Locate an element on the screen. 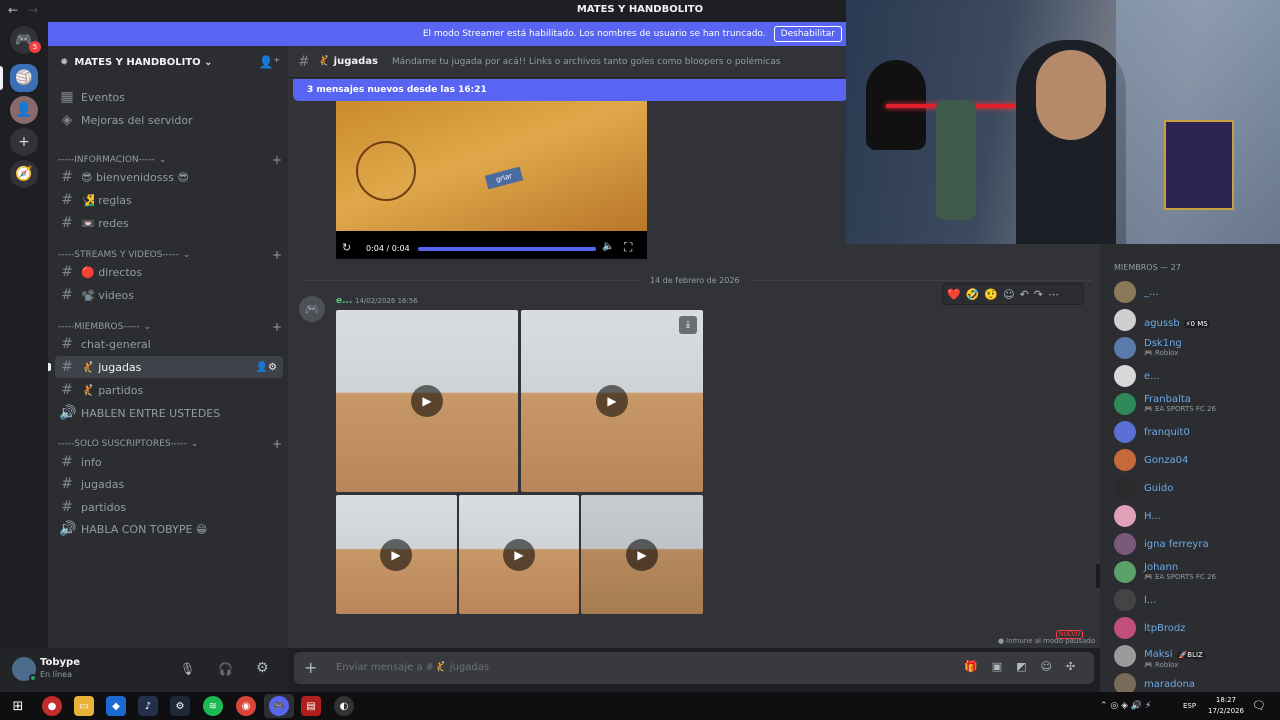  sidebar-item-eventos: ▦ Eventos is located at coordinates (169, 97).